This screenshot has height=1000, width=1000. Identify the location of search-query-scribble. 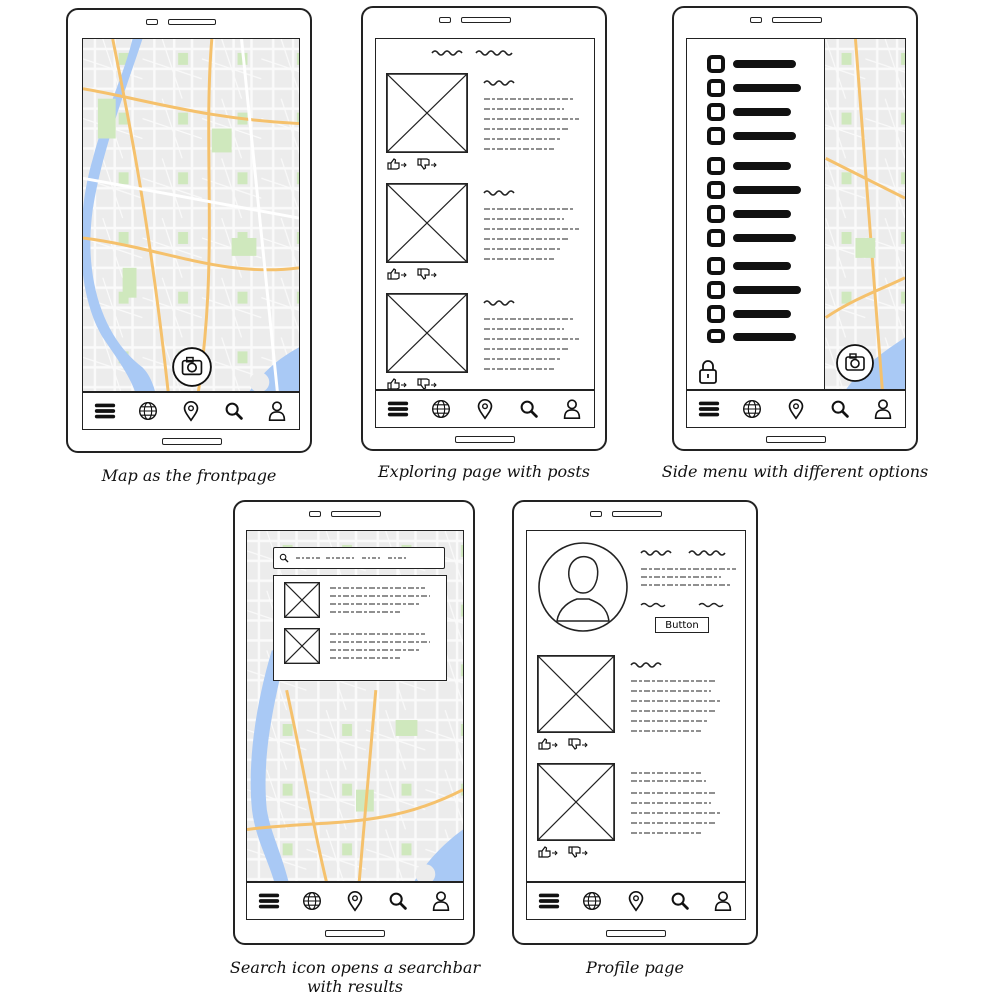
(352, 558).